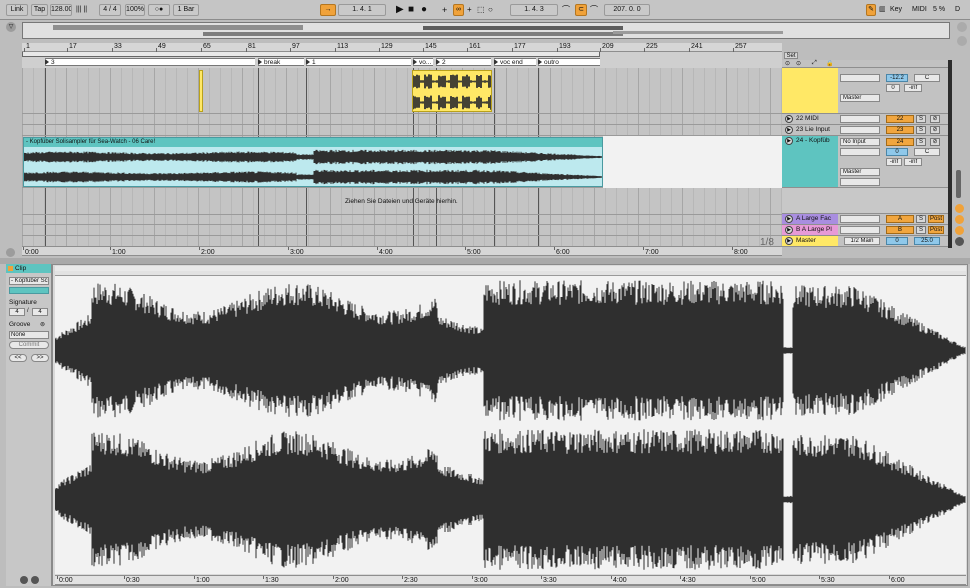 The height and width of the screenshot is (588, 970). I want to click on master-output-menu: 1/2 Main, so click(862, 241).